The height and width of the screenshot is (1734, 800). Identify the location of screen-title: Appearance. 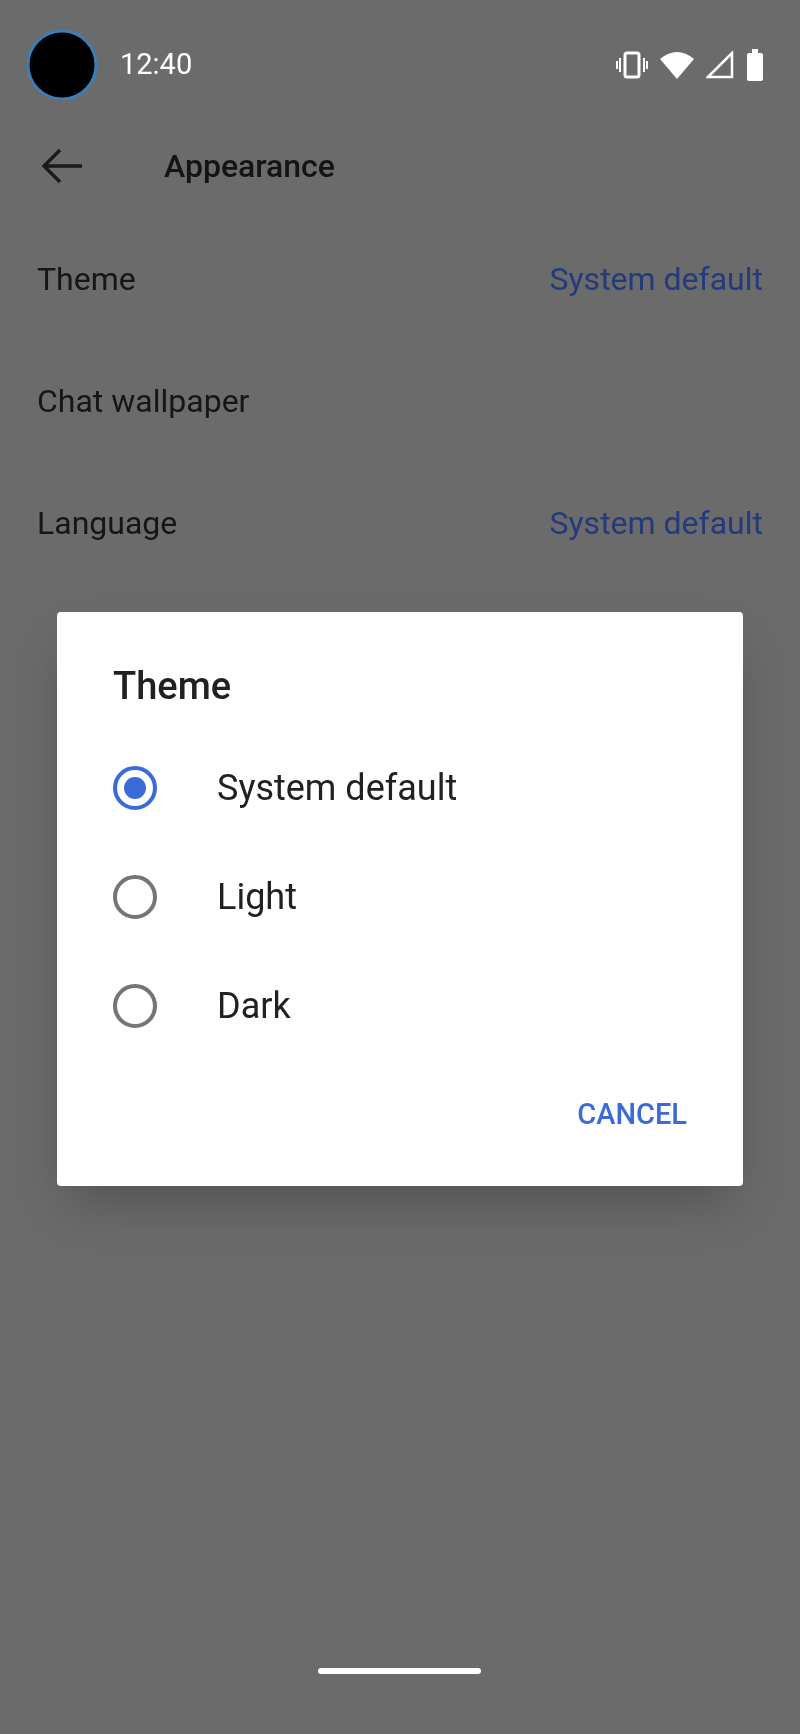
(249, 166).